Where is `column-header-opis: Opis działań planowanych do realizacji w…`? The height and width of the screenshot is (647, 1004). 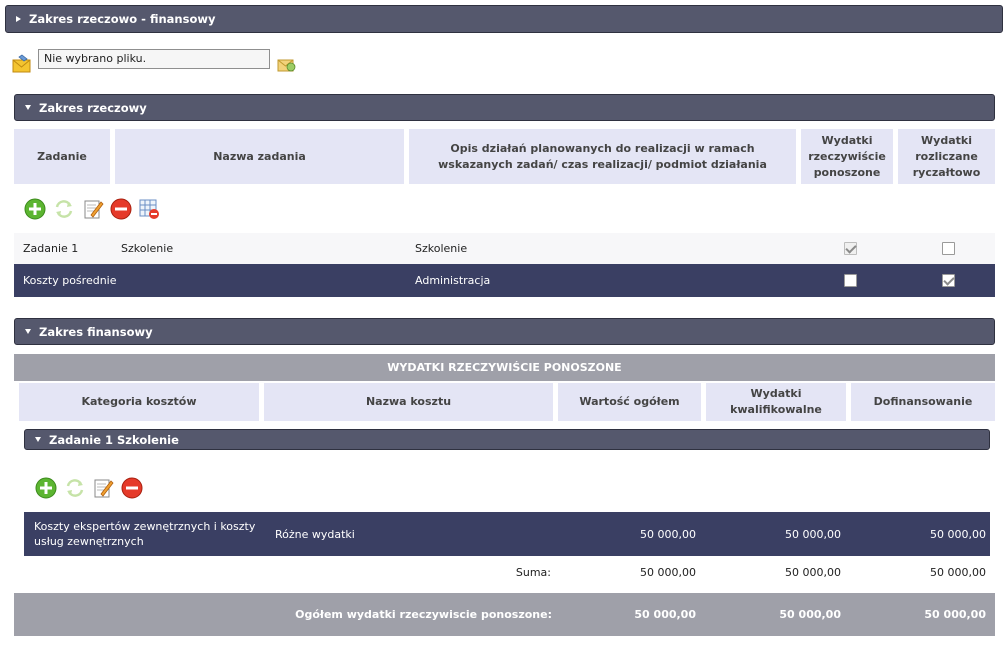
column-header-opis: Opis działań planowanych do realizacji w… is located at coordinates (602, 156).